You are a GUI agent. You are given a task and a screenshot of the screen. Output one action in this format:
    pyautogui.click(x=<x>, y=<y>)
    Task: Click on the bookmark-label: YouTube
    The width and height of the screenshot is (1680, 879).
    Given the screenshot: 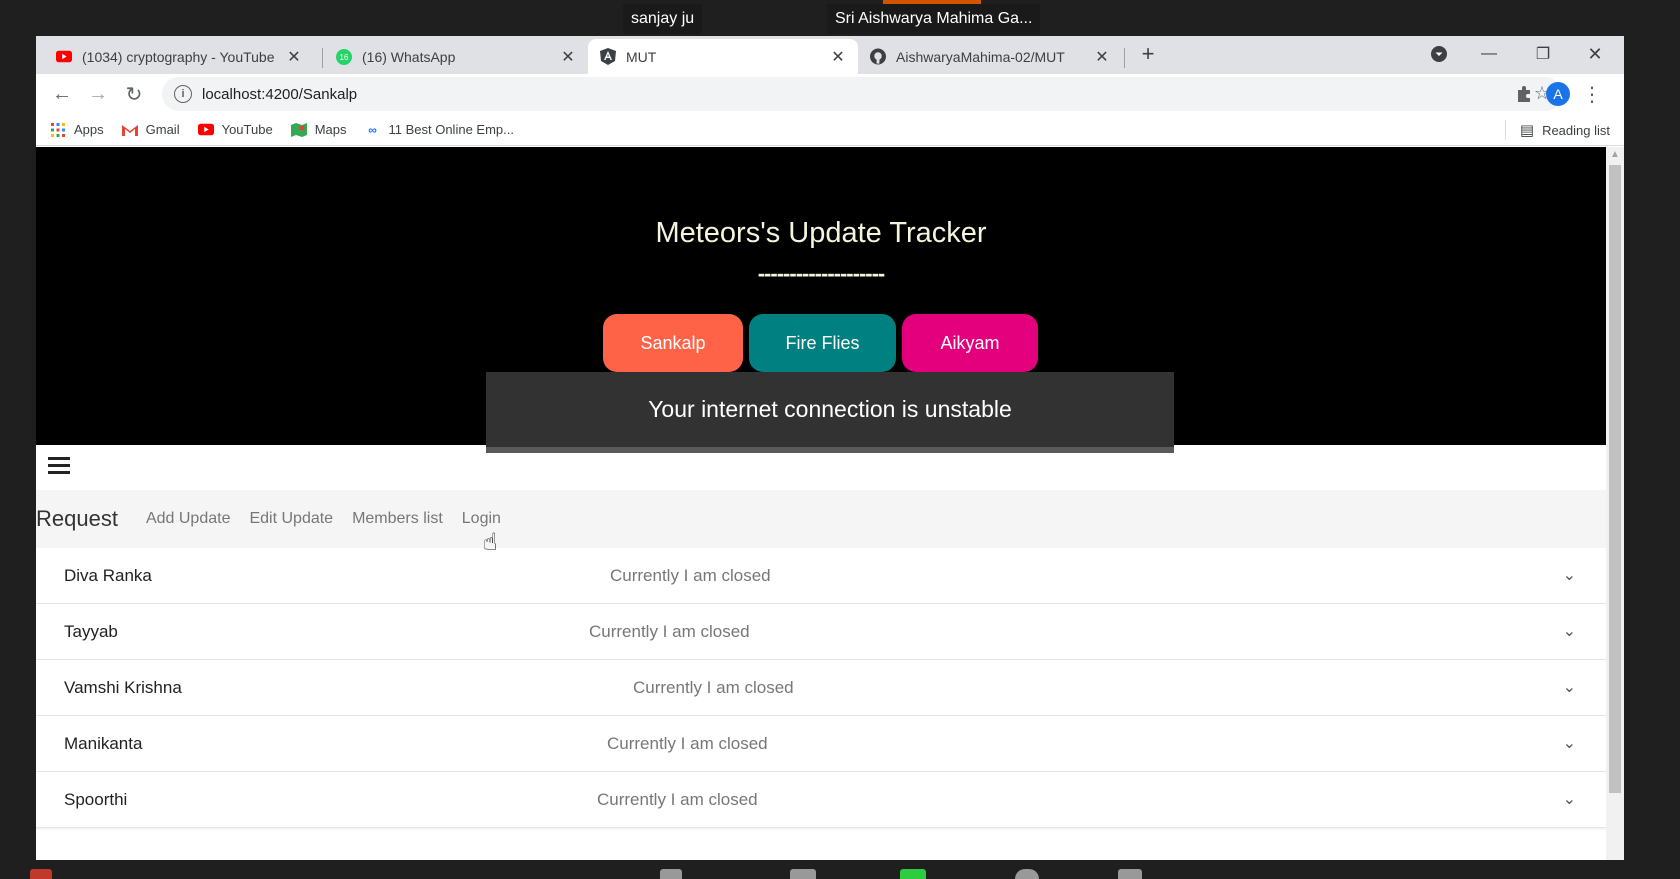 What is the action you would take?
    pyautogui.click(x=247, y=129)
    